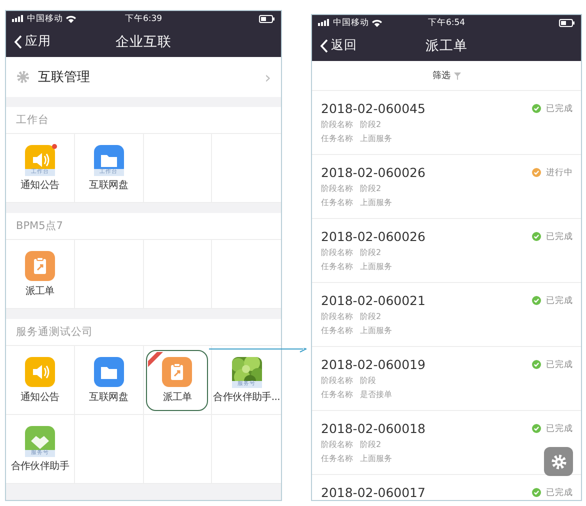 The width and height of the screenshot is (586, 506). What do you see at coordinates (32, 41) in the screenshot?
I see `back-button: 应用` at bounding box center [32, 41].